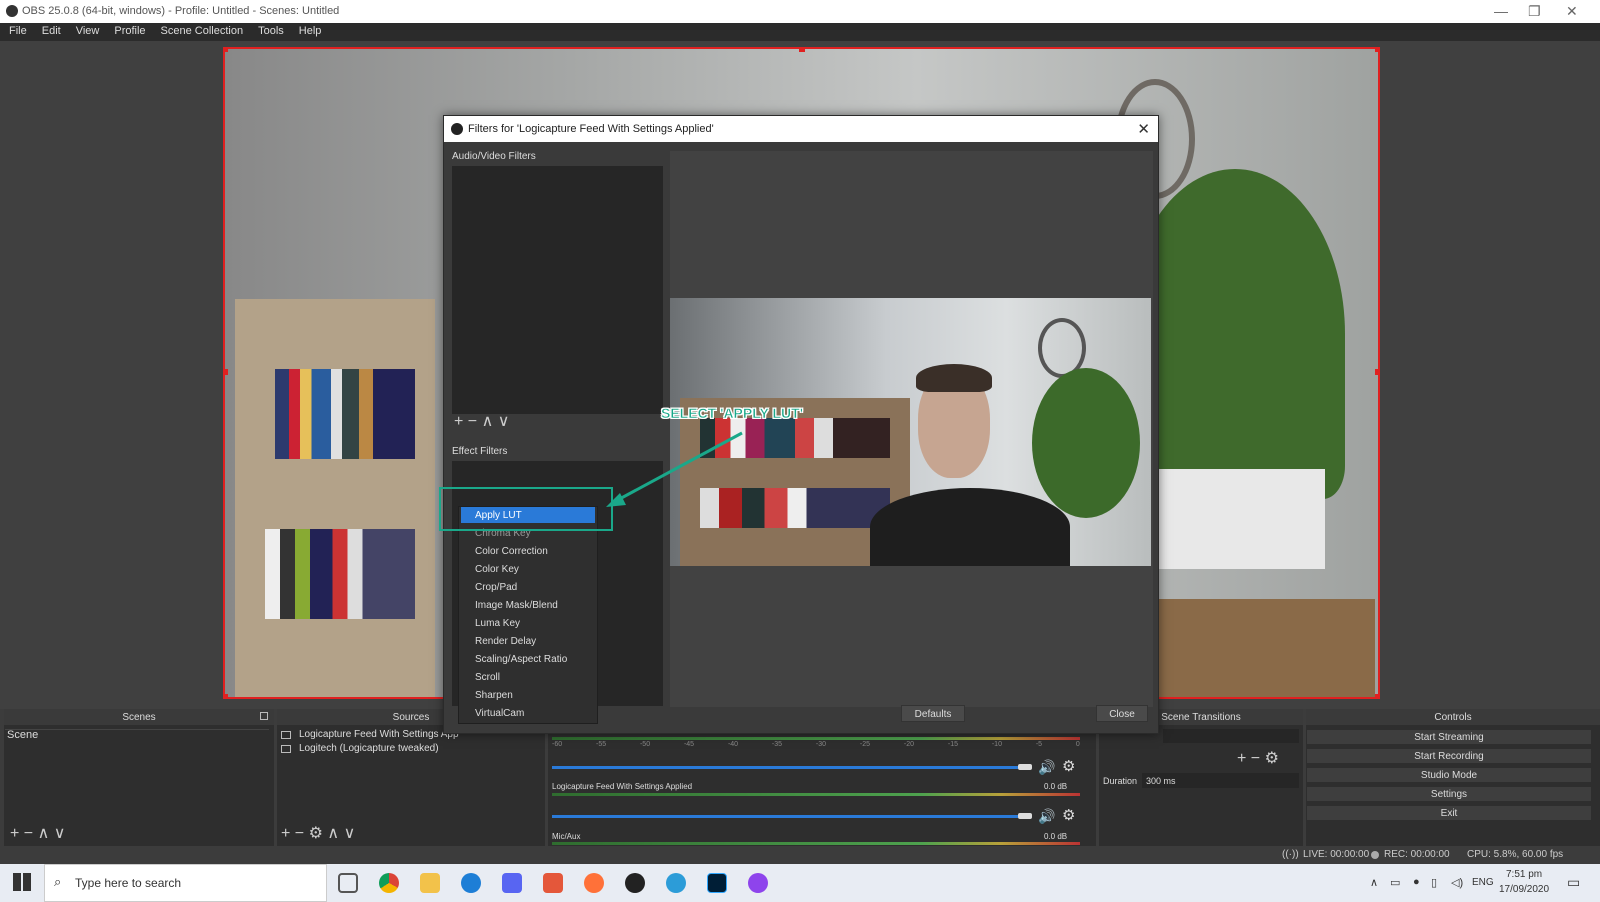 This screenshot has height=902, width=1600. What do you see at coordinates (14, 833) in the screenshot?
I see `add-scene-button: +` at bounding box center [14, 833].